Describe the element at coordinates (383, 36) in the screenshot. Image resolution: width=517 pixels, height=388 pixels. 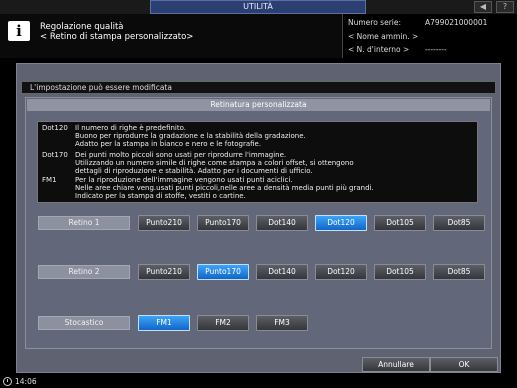
I see `admin-name-label: < Nome ammin. >` at that location.